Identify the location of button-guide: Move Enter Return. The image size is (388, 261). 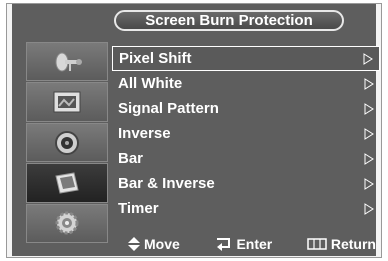
(247, 244).